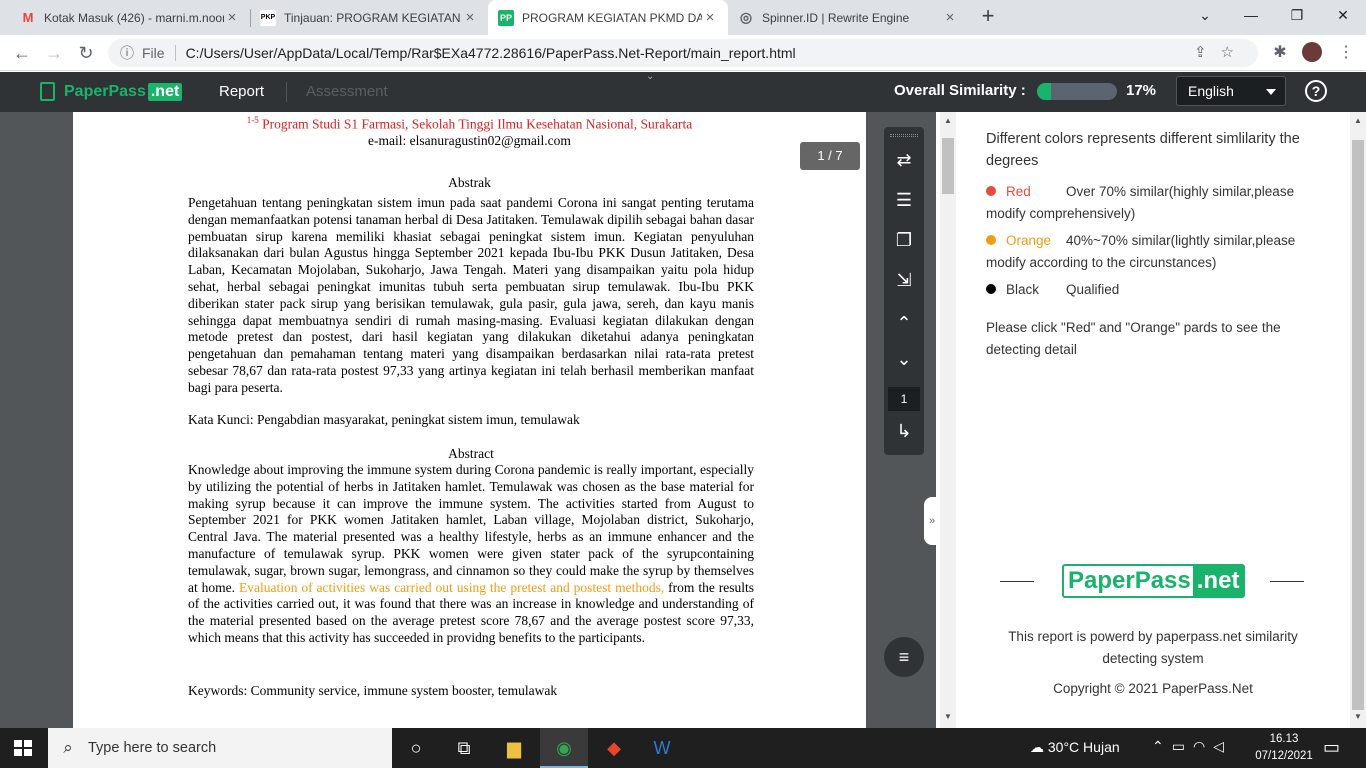 The height and width of the screenshot is (768, 1366). Describe the element at coordinates (68, 747) in the screenshot. I see `search-icon: ⌕` at that location.